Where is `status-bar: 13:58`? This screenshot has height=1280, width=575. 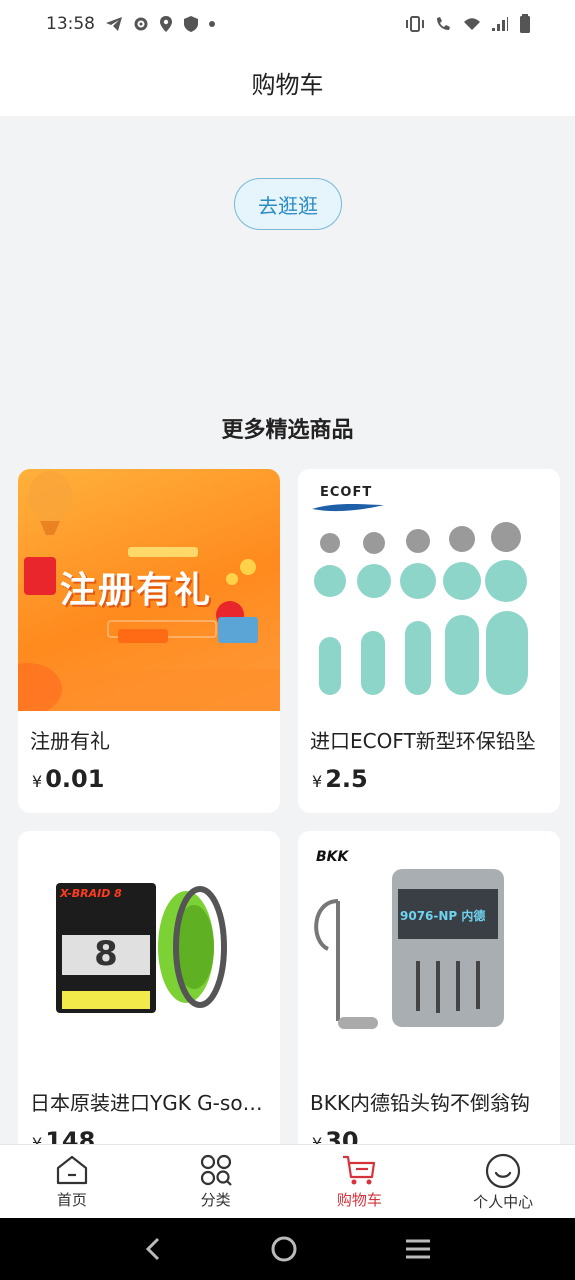
status-bar: 13:58 is located at coordinates (287, 24).